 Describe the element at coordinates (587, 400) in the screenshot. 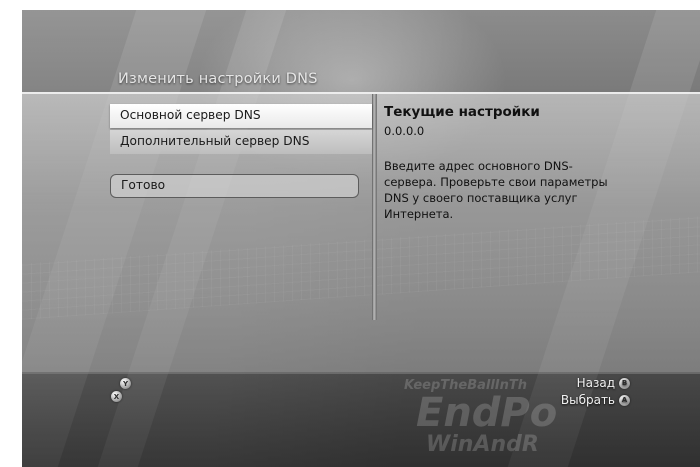

I see `select-label: Выбрать` at that location.